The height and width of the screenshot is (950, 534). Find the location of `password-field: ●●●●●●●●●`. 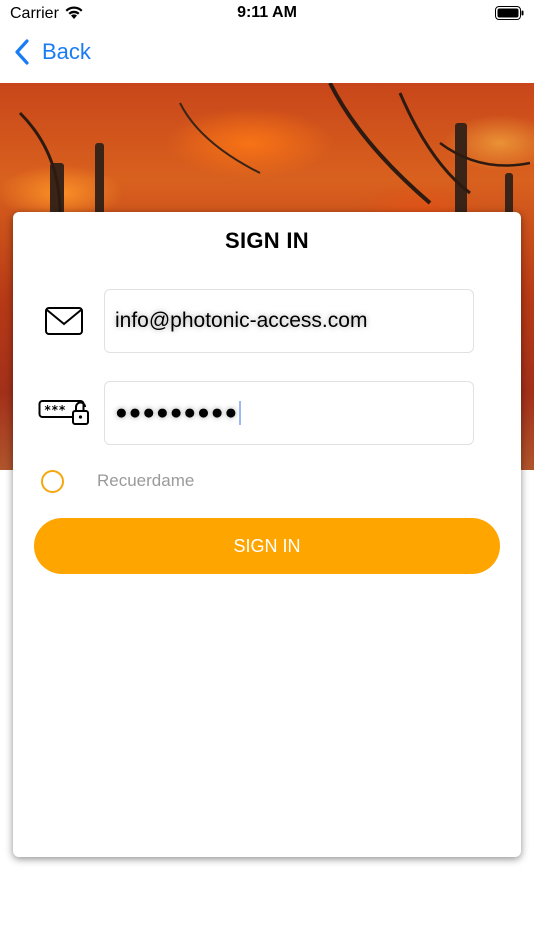

password-field: ●●●●●●●●● is located at coordinates (289, 413).